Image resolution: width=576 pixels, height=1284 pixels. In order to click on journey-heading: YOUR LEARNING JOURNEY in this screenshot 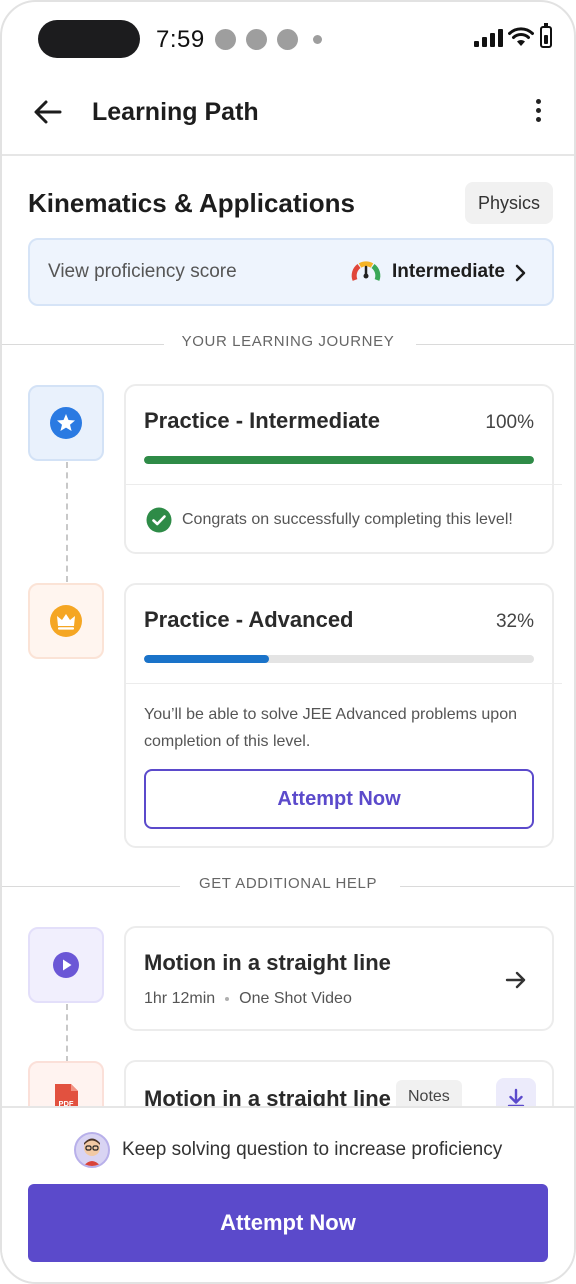, I will do `click(288, 341)`.